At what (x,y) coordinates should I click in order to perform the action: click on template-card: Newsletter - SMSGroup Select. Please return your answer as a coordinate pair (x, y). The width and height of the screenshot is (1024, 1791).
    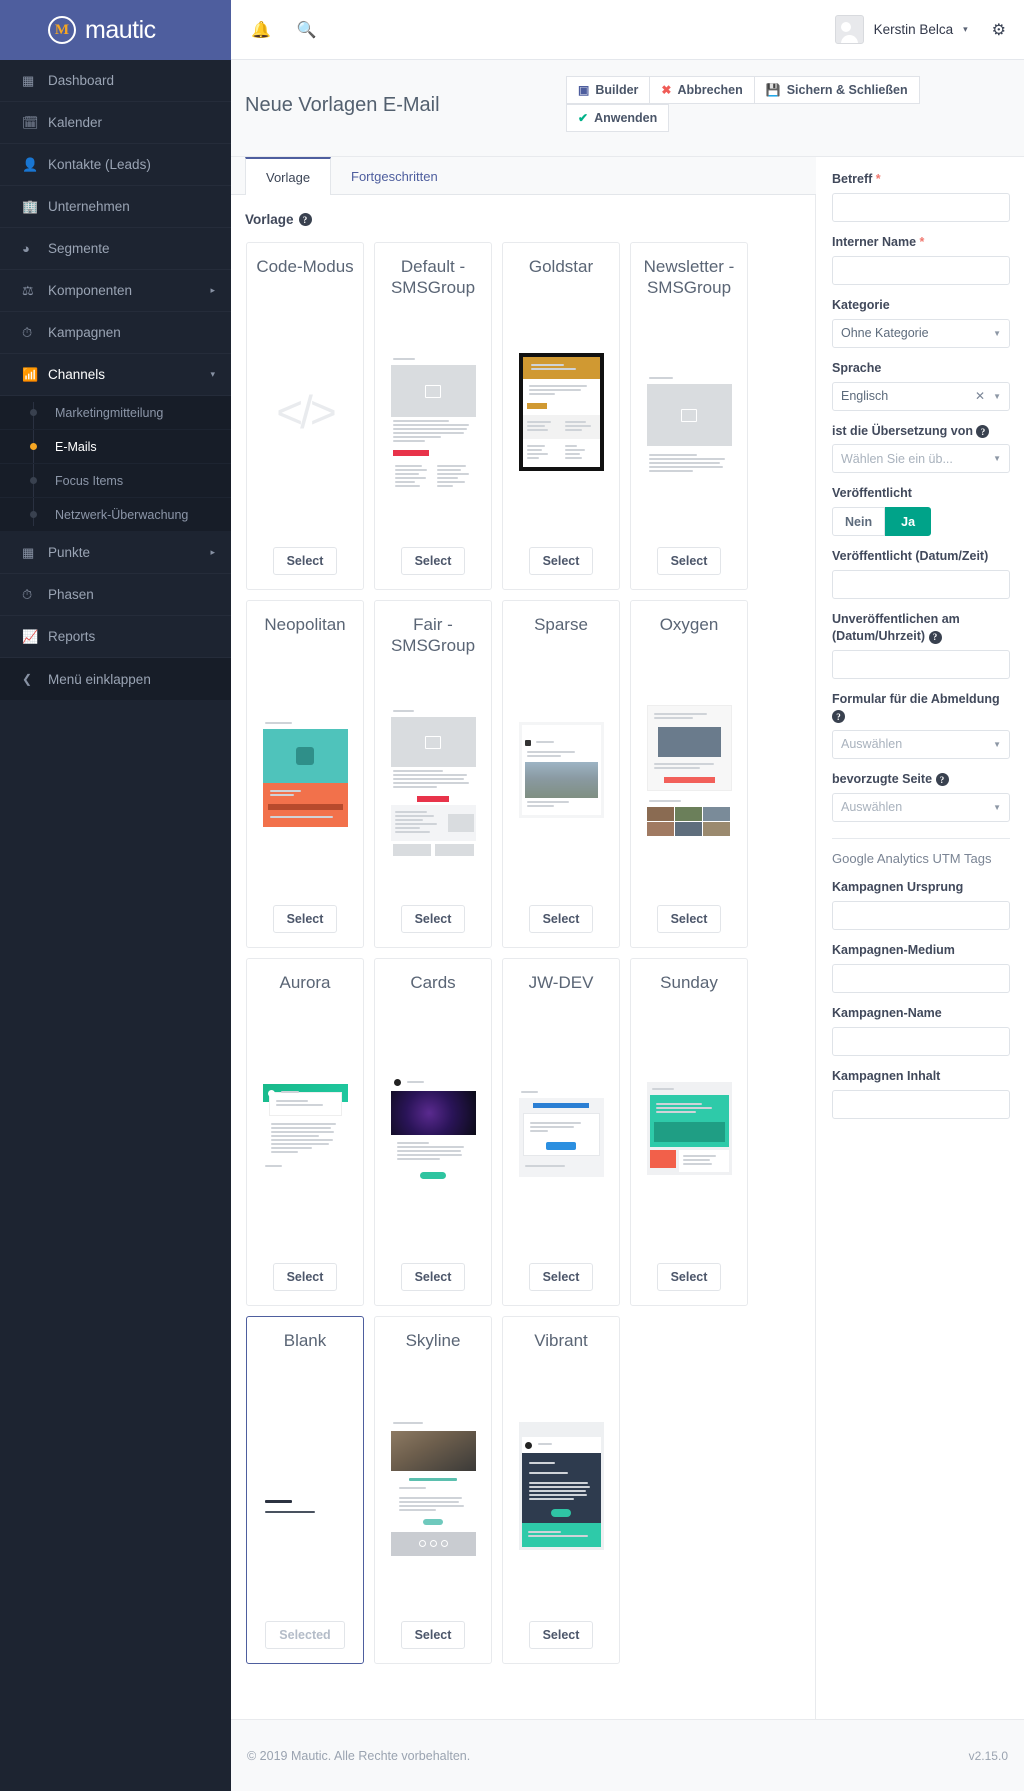
    Looking at the image, I should click on (689, 416).